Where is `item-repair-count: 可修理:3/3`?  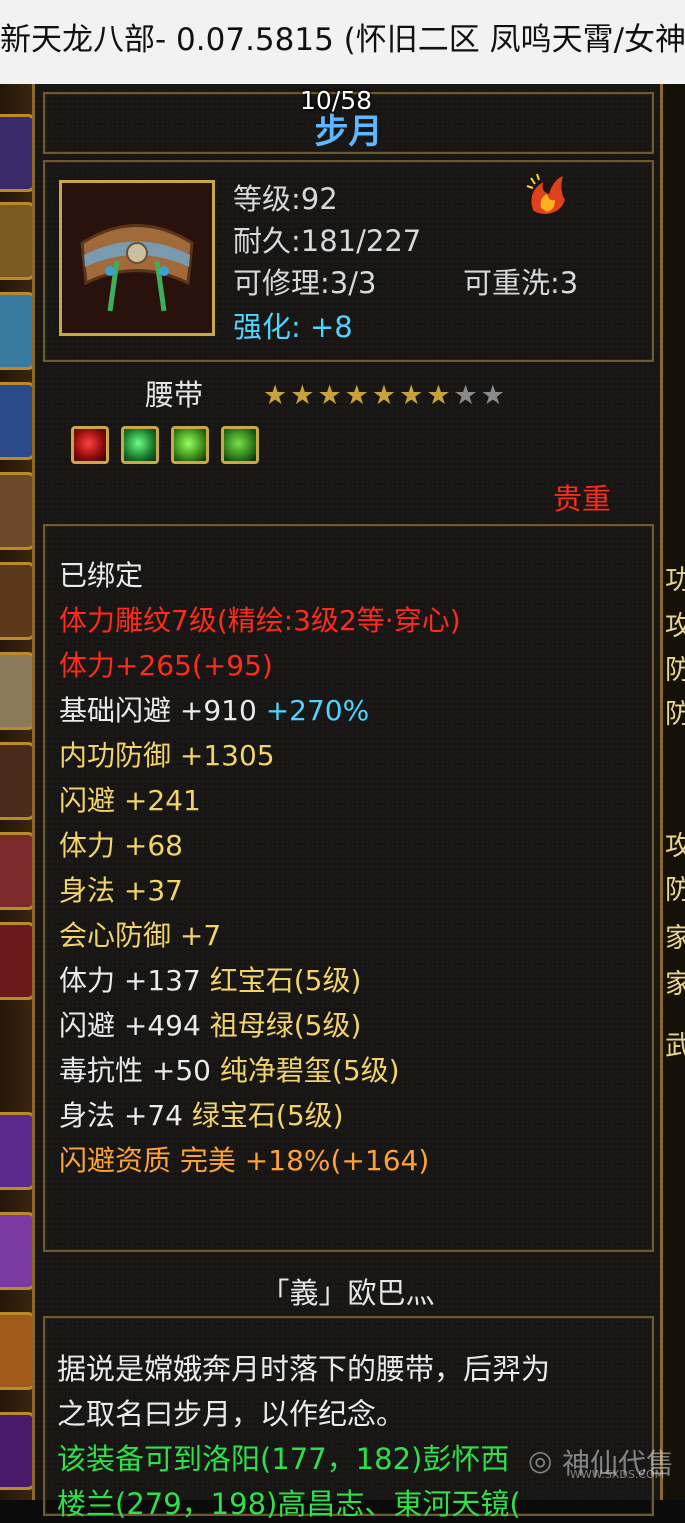
item-repair-count: 可修理:3/3 is located at coordinates (305, 283).